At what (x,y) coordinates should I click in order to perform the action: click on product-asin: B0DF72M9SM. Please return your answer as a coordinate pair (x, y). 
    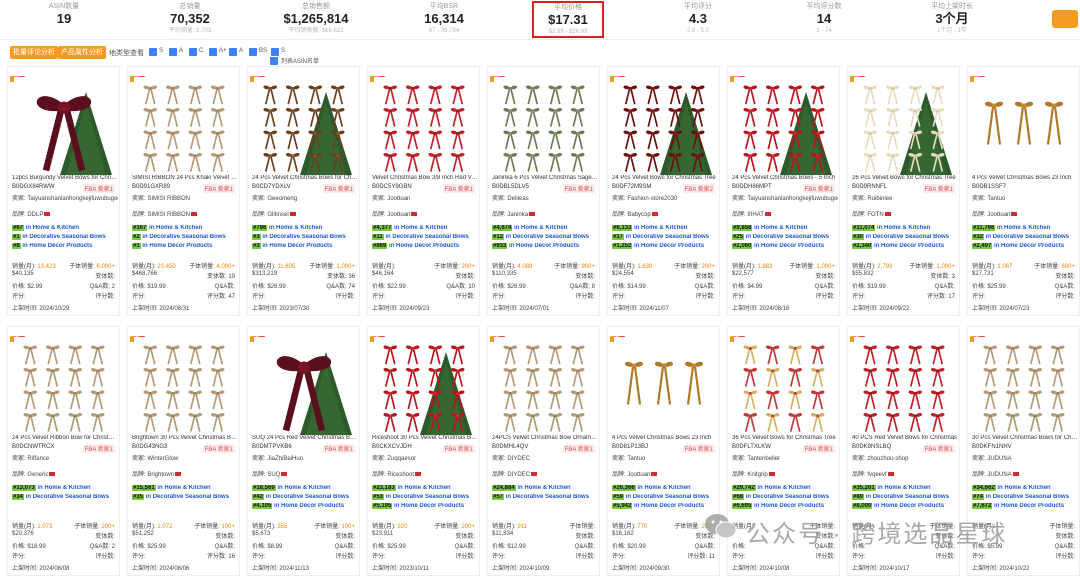
    Looking at the image, I should click on (631, 187).